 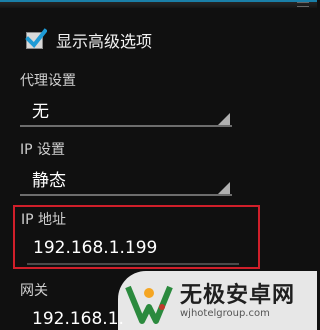 What do you see at coordinates (158, 4) in the screenshot?
I see `top-bar` at bounding box center [158, 4].